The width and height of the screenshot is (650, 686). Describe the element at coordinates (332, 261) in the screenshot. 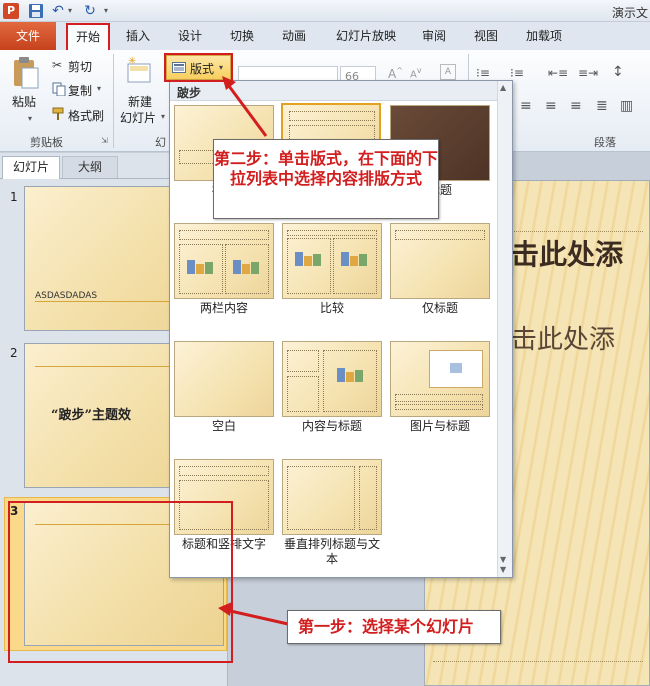

I see `layout-comparison` at that location.